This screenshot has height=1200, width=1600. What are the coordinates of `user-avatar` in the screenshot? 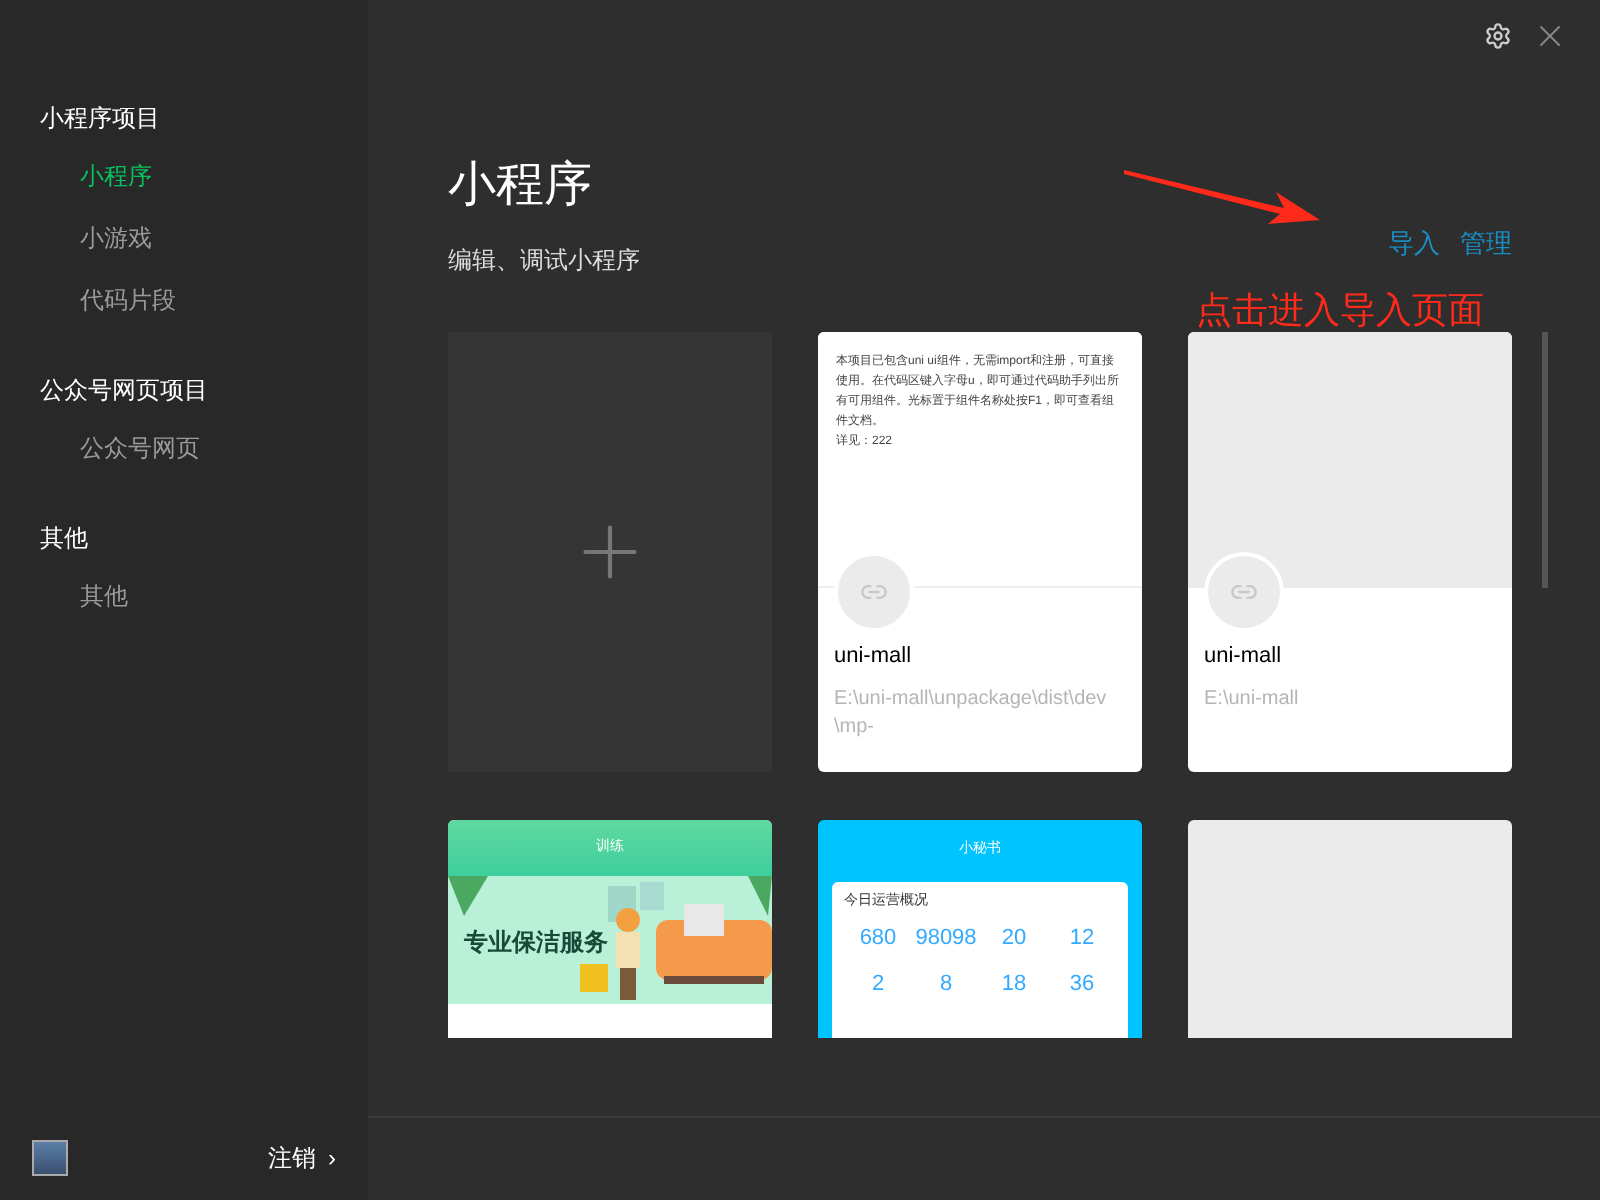 It's located at (50, 1158).